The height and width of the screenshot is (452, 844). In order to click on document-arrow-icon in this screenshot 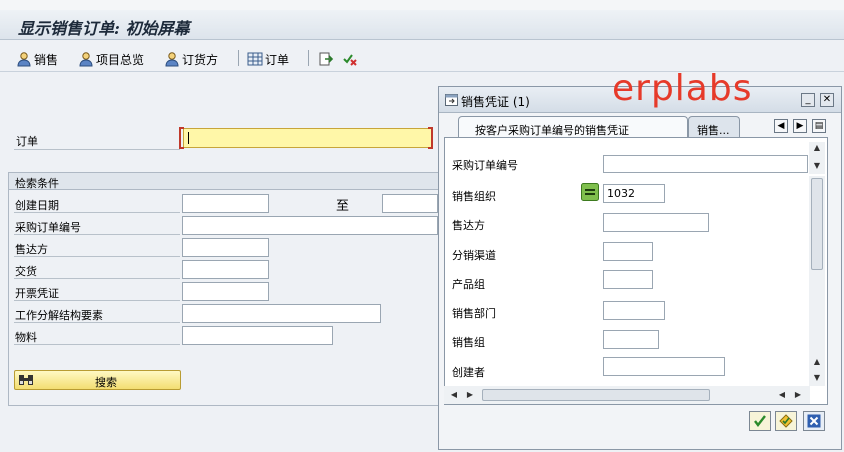, I will do `click(326, 59)`.